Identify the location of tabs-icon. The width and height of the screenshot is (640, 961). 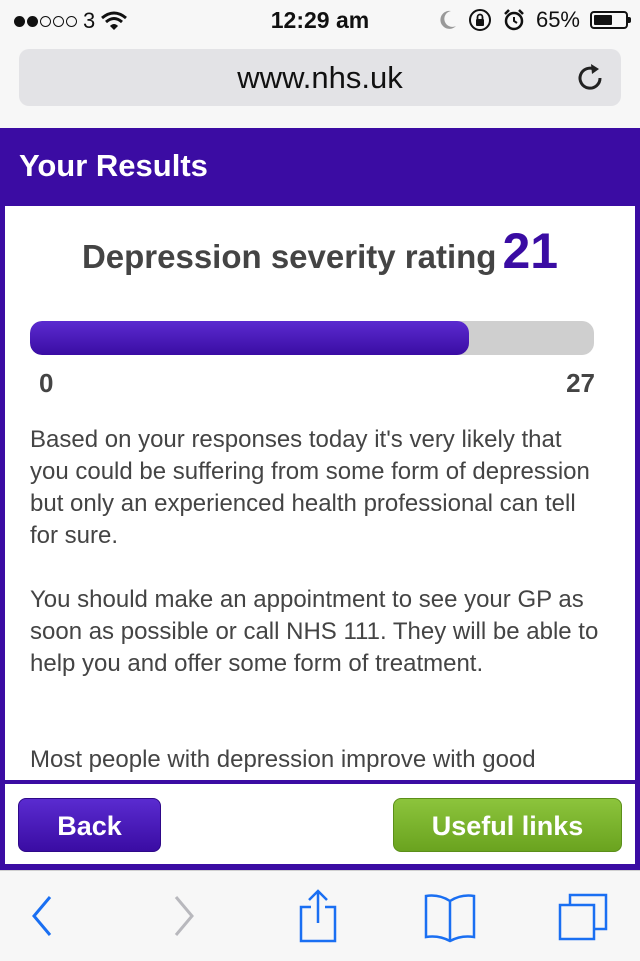
(584, 916).